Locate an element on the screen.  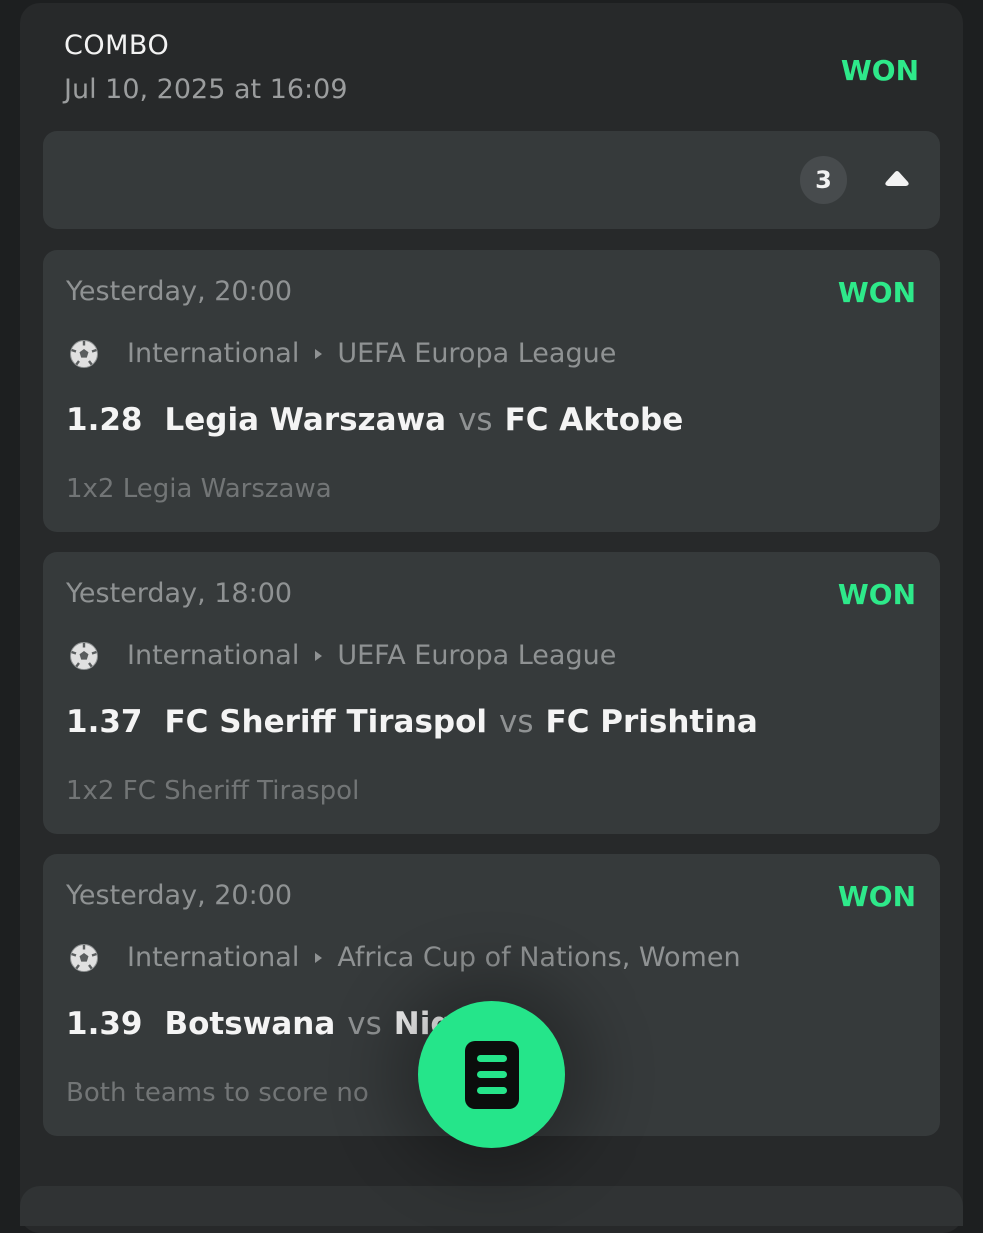
leg-league: Africa Cup of Nations, Women is located at coordinates (539, 957).